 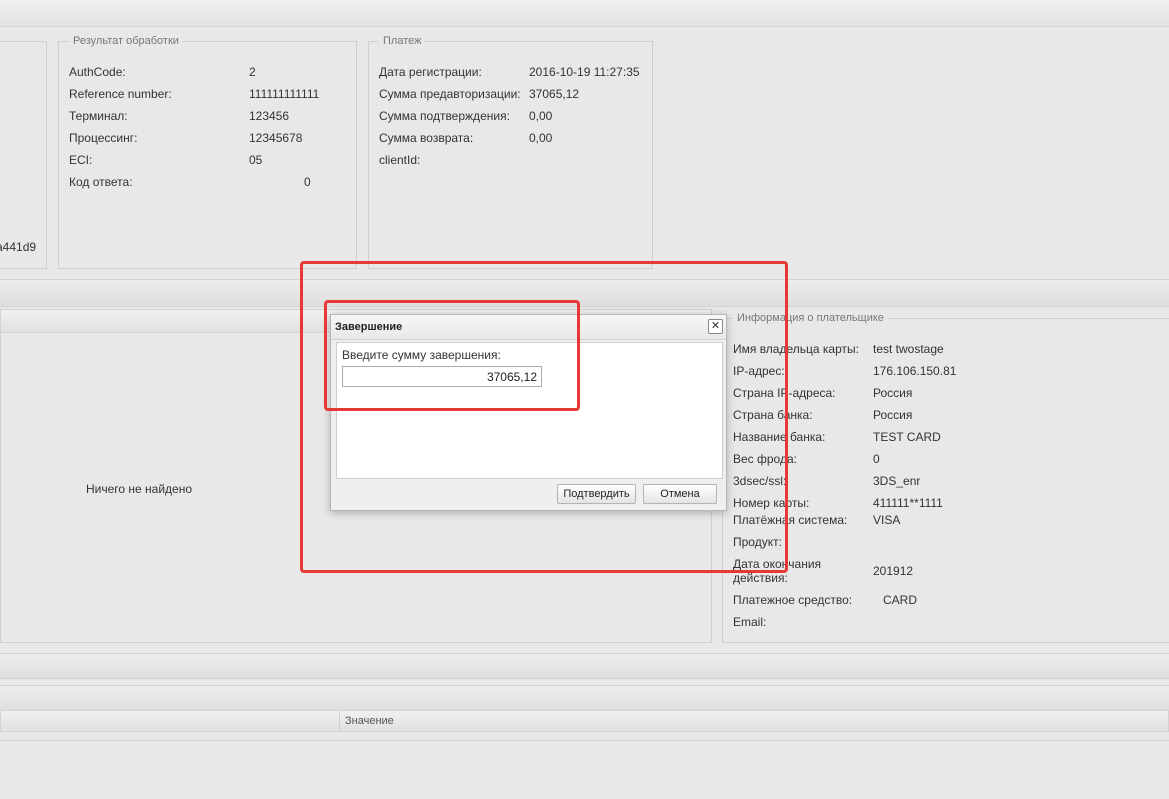 I want to click on expiry-label-line2: действия:, so click(x=760, y=578).